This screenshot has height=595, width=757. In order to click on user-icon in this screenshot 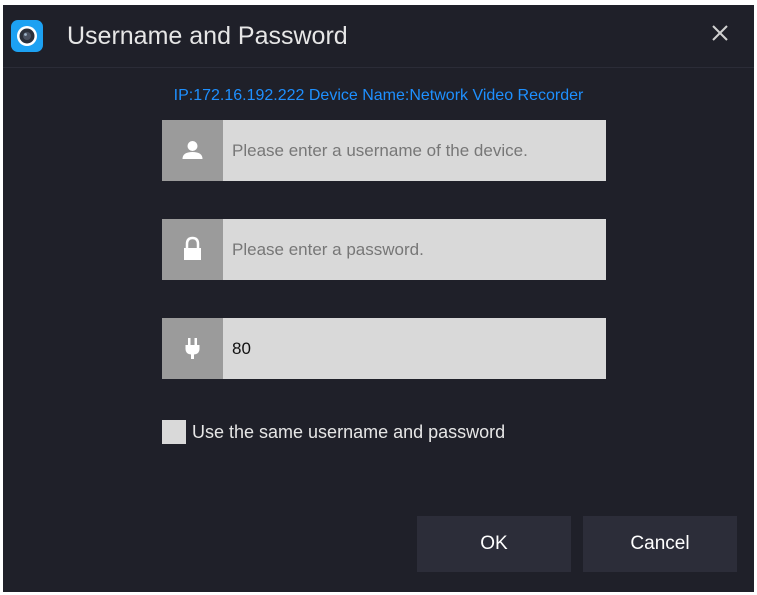, I will do `click(192, 150)`.